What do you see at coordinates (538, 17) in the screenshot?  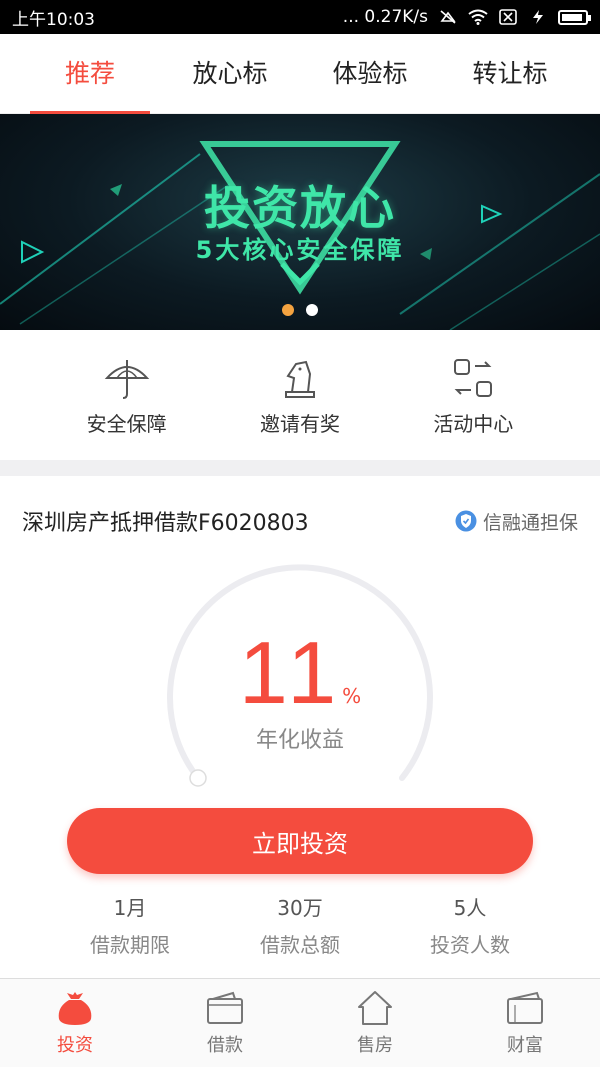 I see `charging-icon` at bounding box center [538, 17].